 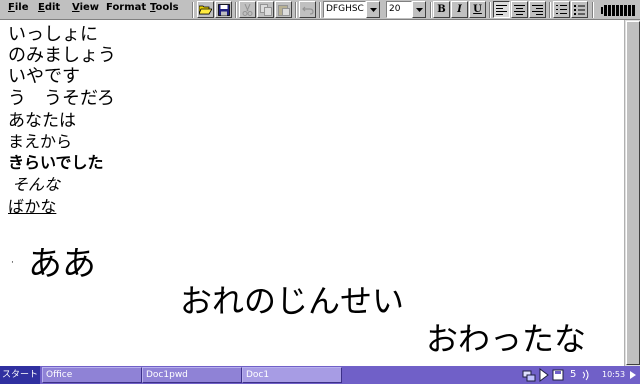 I want to click on save-disk-icon, so click(x=223, y=9).